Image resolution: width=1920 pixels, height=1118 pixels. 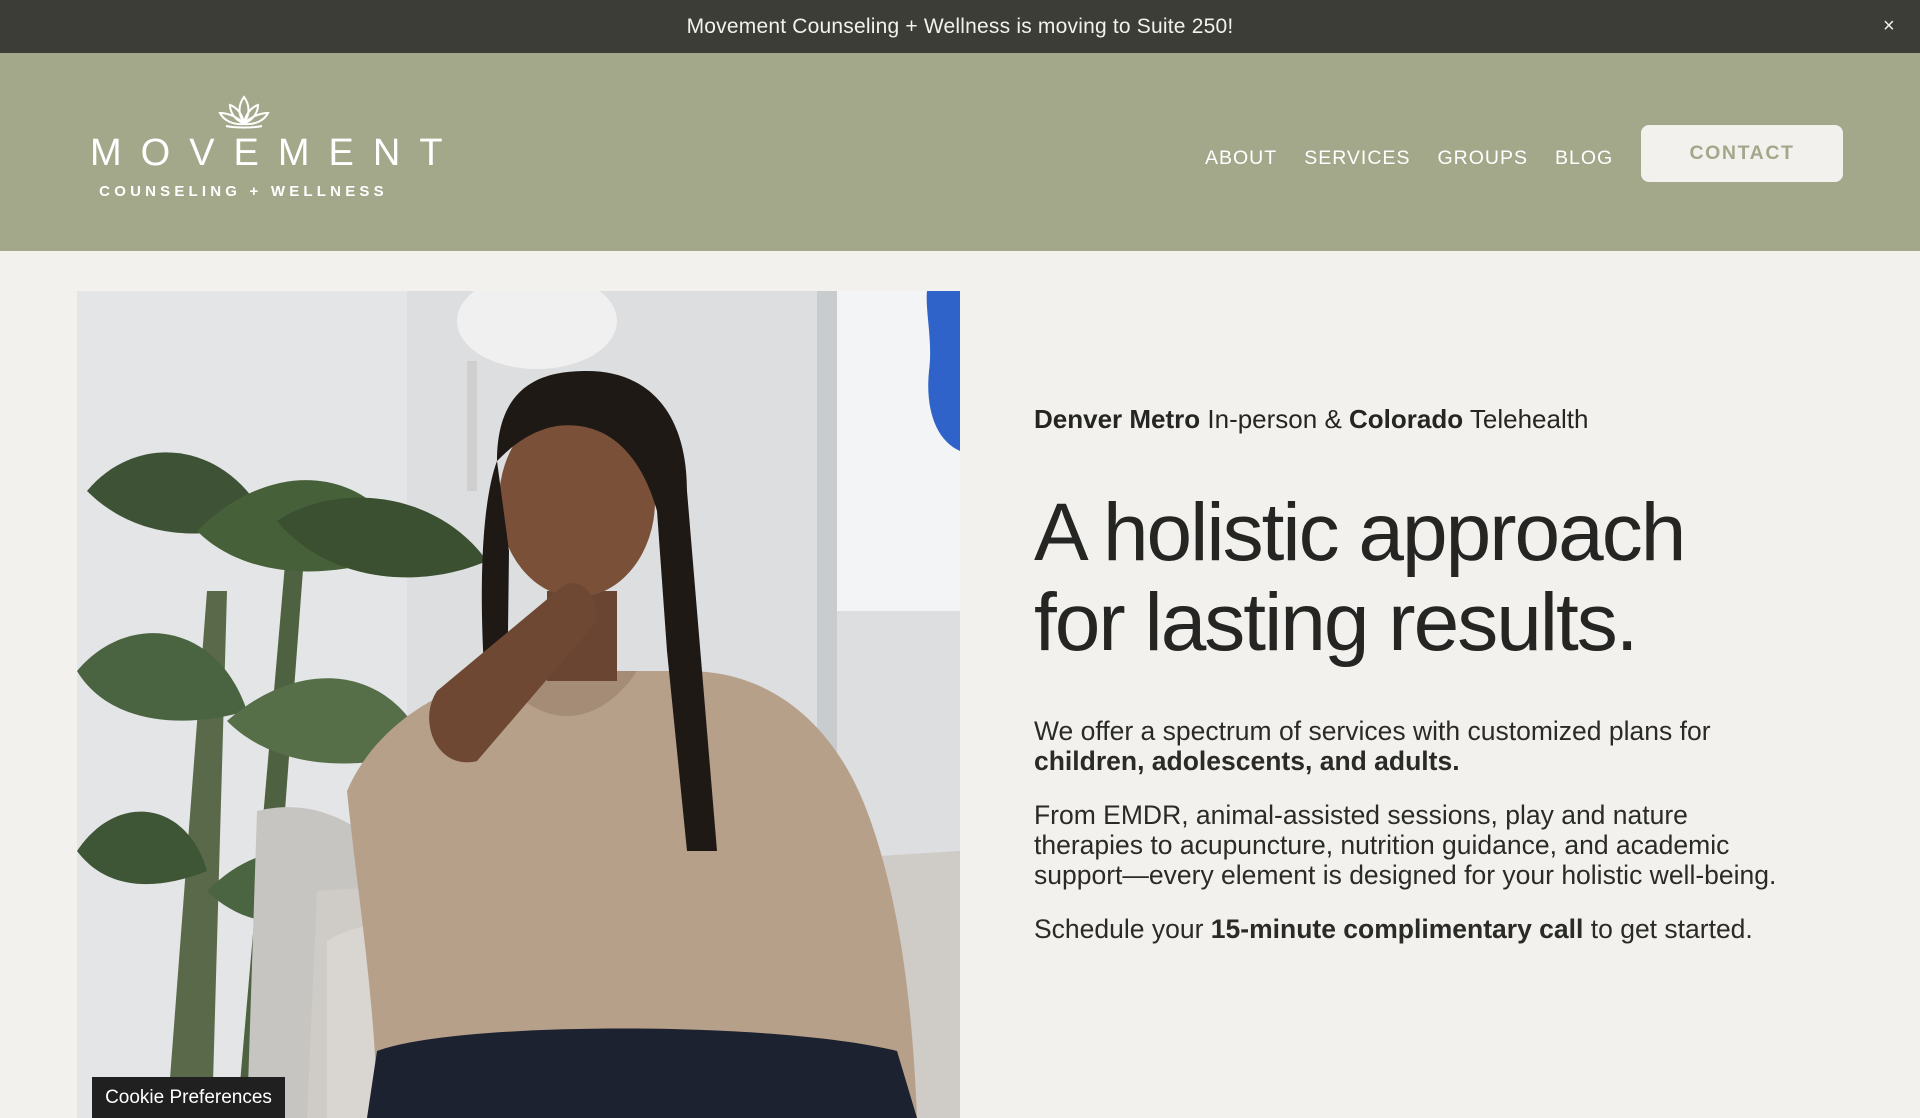 I want to click on main-nav: ABOUT SERVICES GROUPS BLOG, so click(x=1409, y=158).